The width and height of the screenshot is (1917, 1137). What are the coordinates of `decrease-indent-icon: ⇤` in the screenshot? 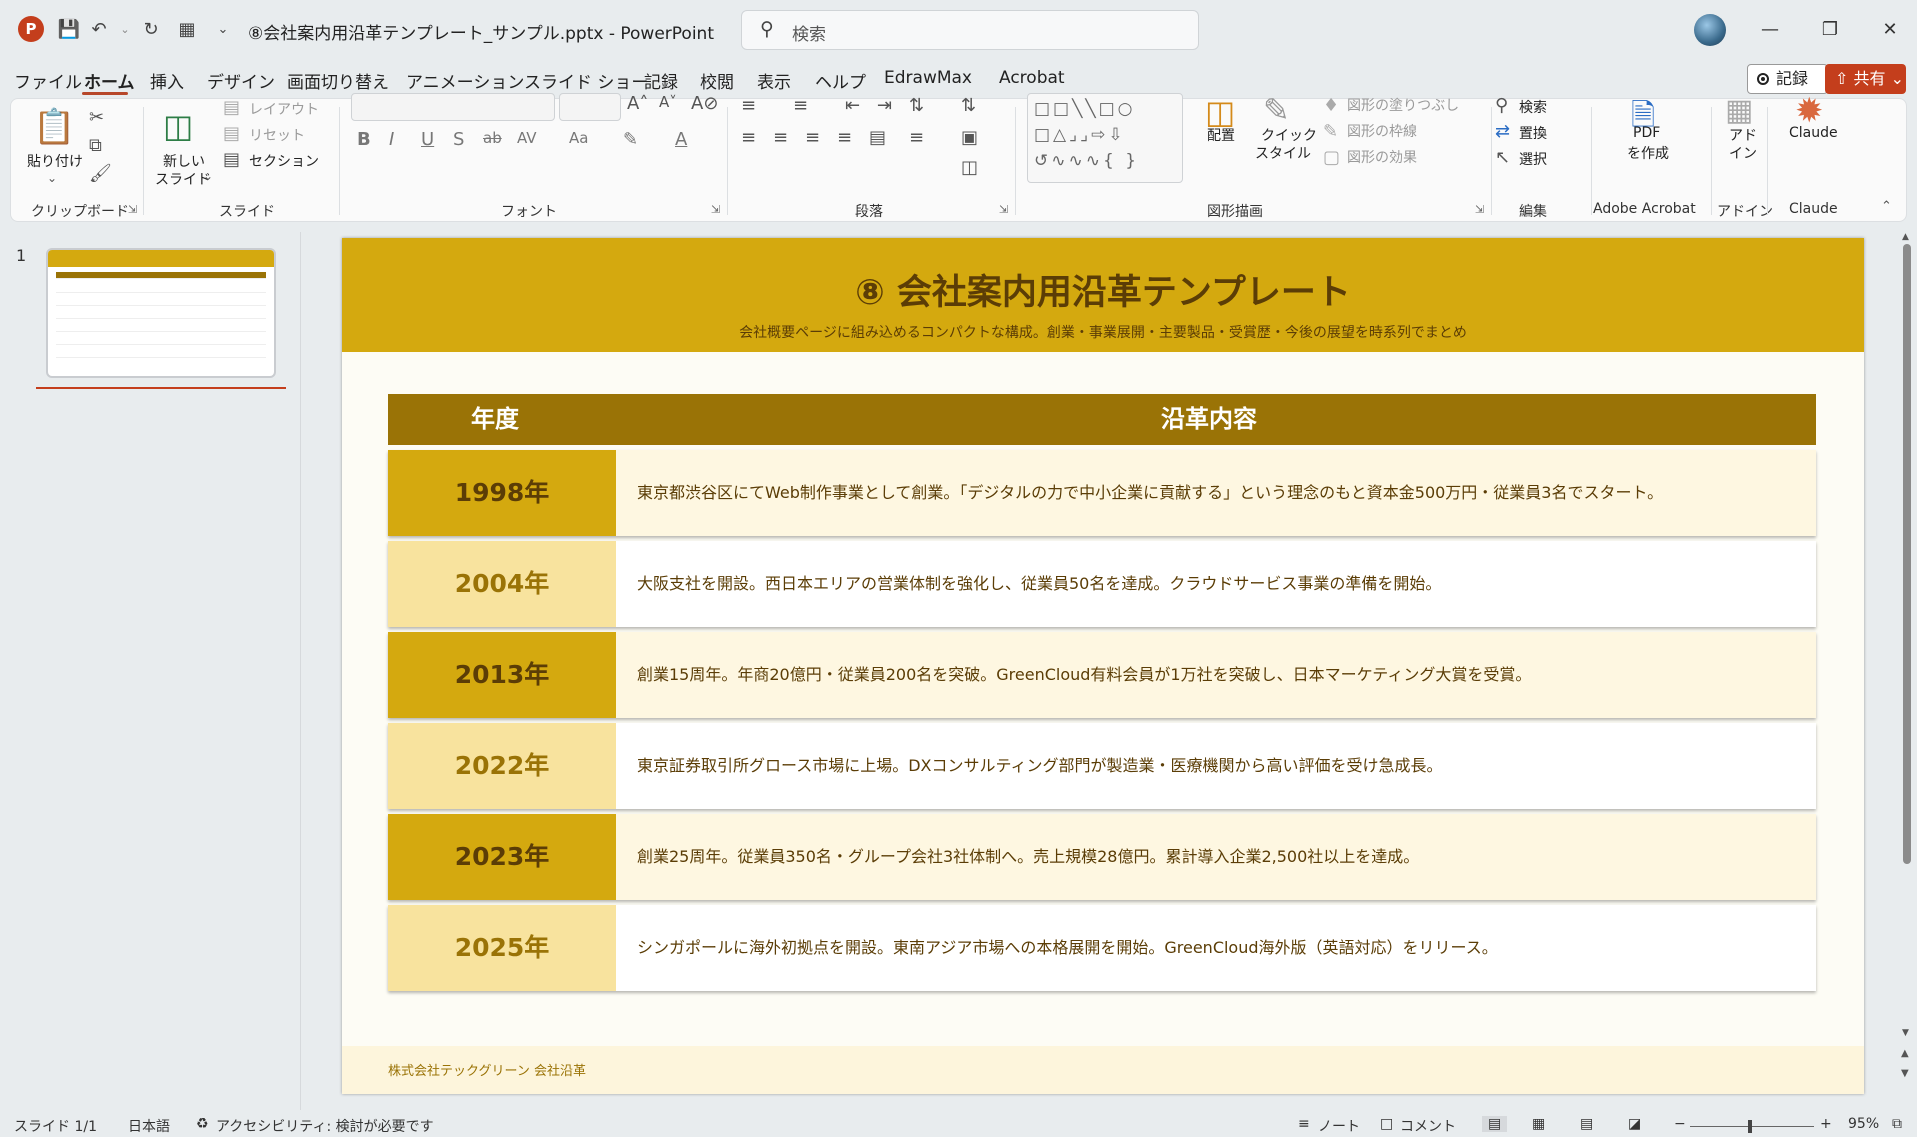 It's located at (852, 105).